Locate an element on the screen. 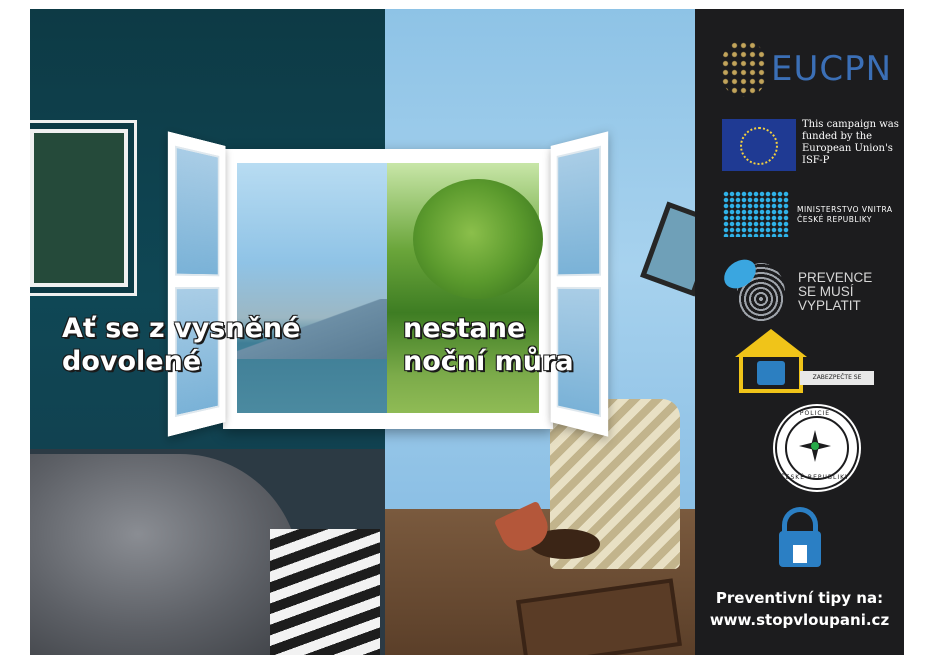 Image resolution: width=935 pixels, height=659 pixels. striped-rug is located at coordinates (325, 592).